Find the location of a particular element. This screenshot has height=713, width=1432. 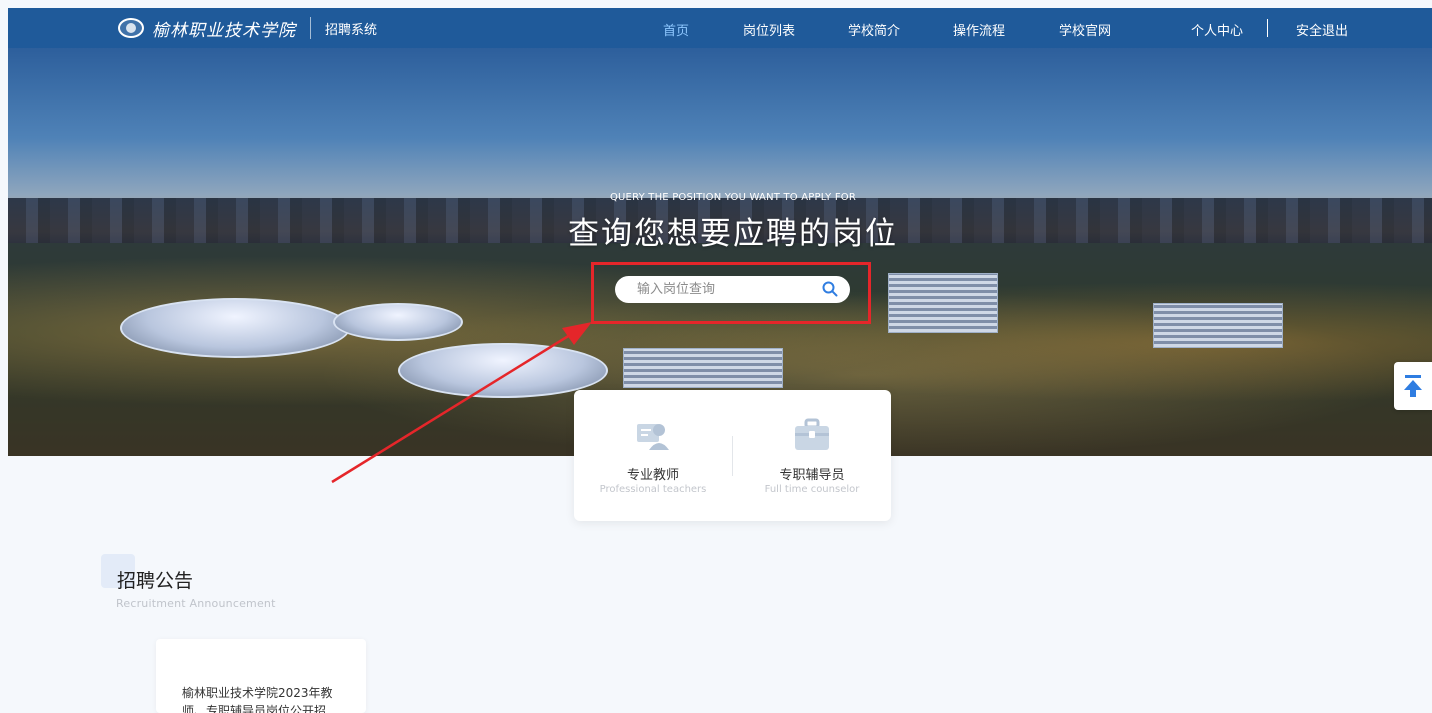

category-label: 专职辅导员 is located at coordinates (812, 475).